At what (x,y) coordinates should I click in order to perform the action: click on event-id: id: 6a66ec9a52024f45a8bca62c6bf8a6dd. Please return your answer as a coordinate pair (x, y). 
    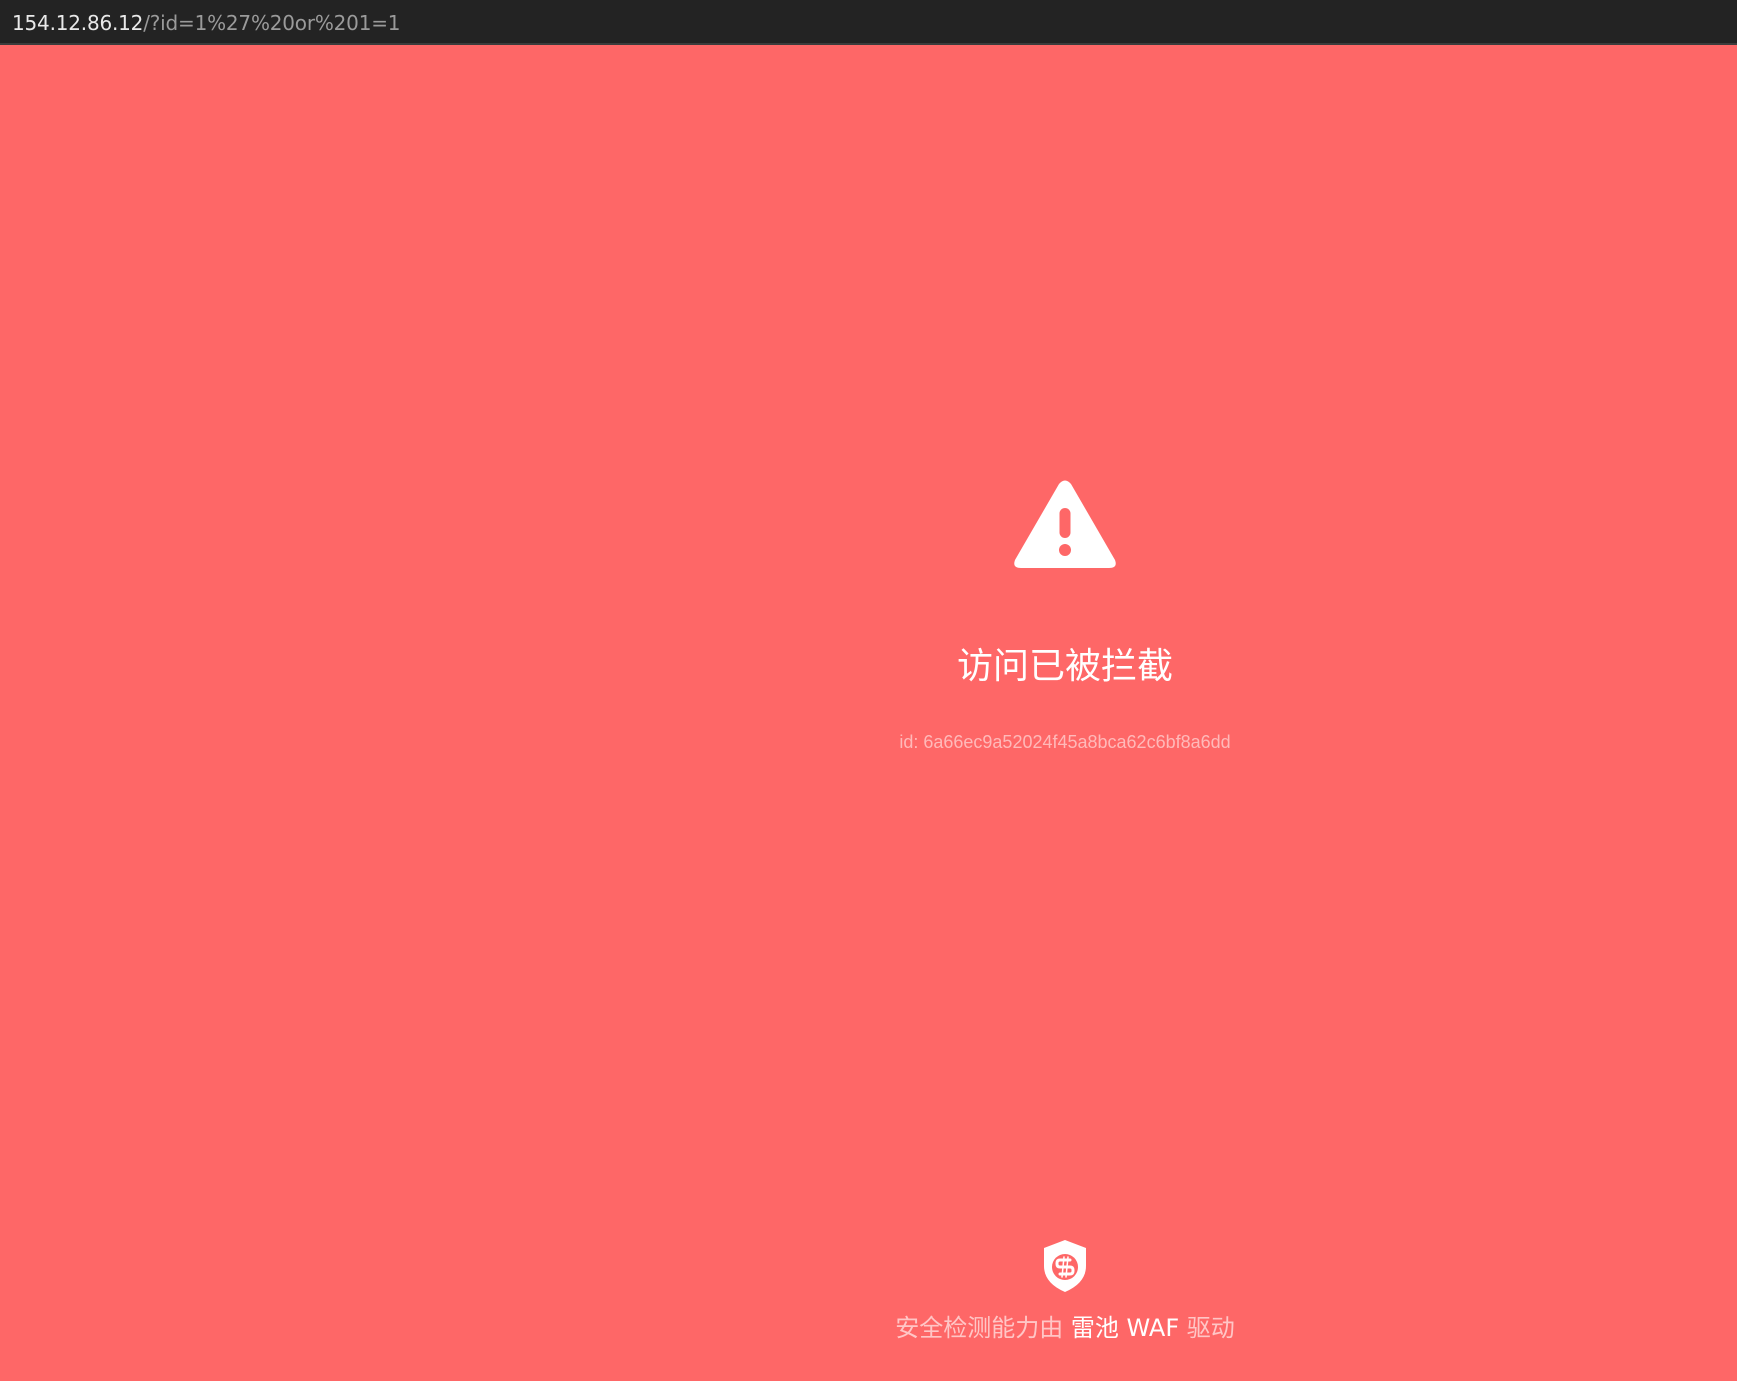
    Looking at the image, I should click on (1065, 742).